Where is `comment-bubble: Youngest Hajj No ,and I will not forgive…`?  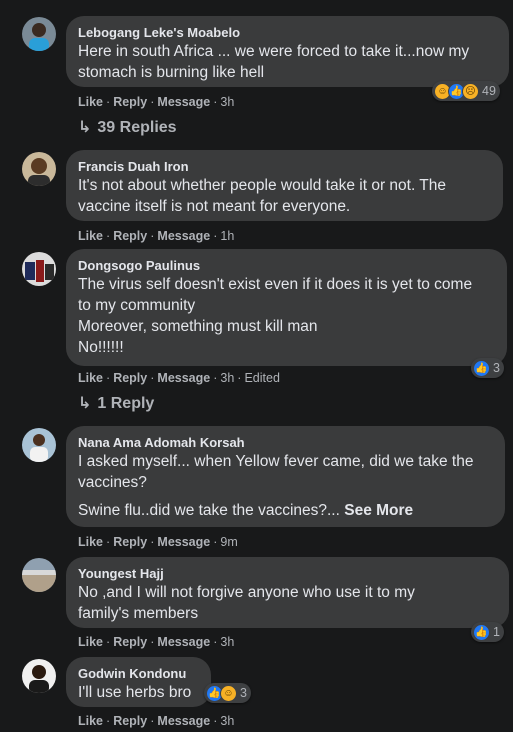
comment-bubble: Youngest Hajj No ,and I will not forgive… is located at coordinates (287, 592).